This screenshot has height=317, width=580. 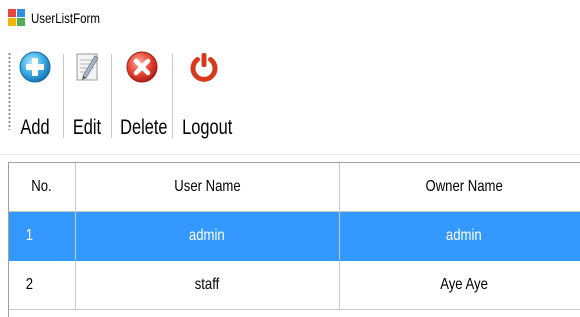 I want to click on edit-label: Edit, so click(x=87, y=127).